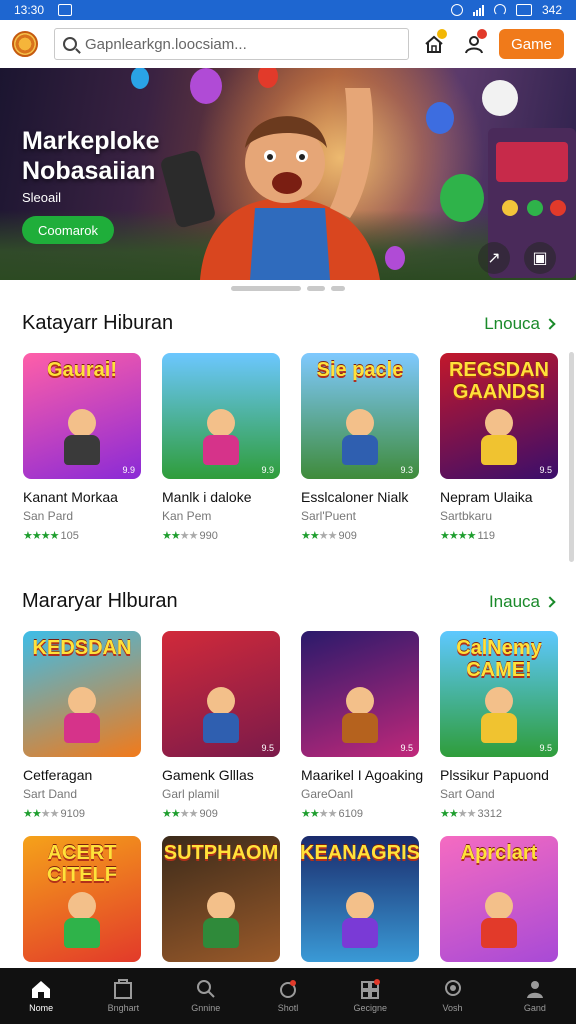  What do you see at coordinates (221, 536) in the screenshot?
I see `game-rating: ★★★★ 990` at bounding box center [221, 536].